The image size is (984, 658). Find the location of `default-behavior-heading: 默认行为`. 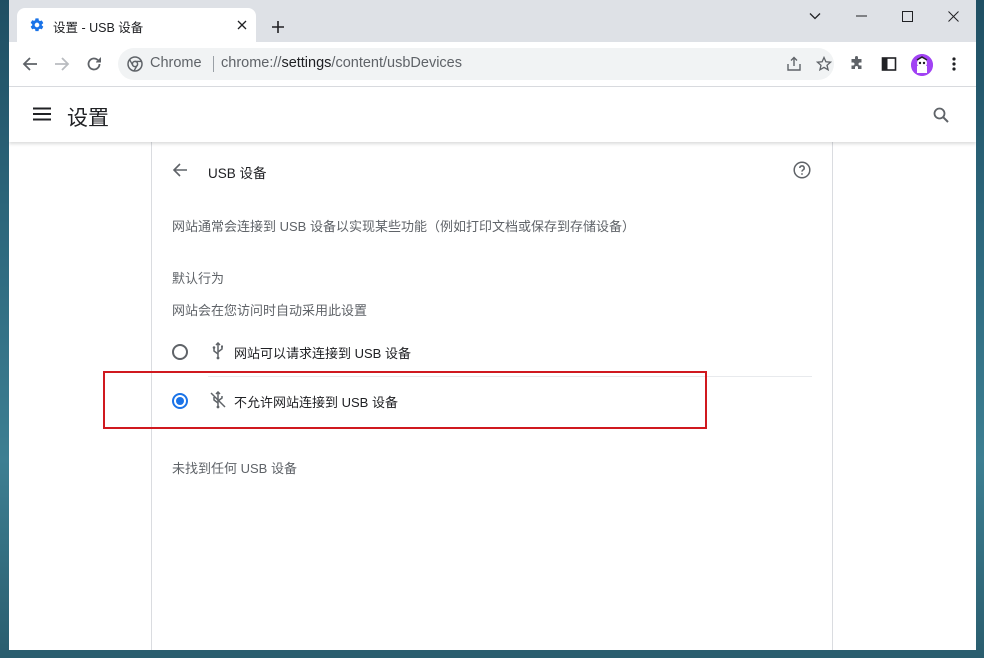

default-behavior-heading: 默认行为 is located at coordinates (198, 278).